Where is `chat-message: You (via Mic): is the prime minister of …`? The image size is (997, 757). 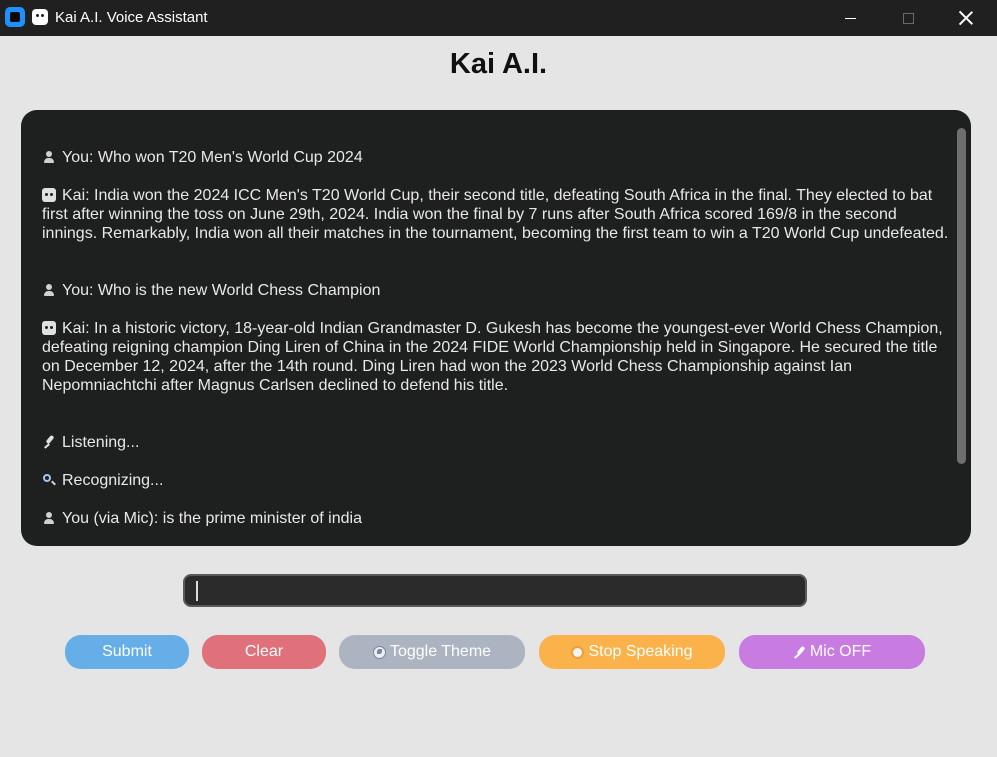 chat-message: You (via Mic): is the prime minister of … is located at coordinates (497, 517).